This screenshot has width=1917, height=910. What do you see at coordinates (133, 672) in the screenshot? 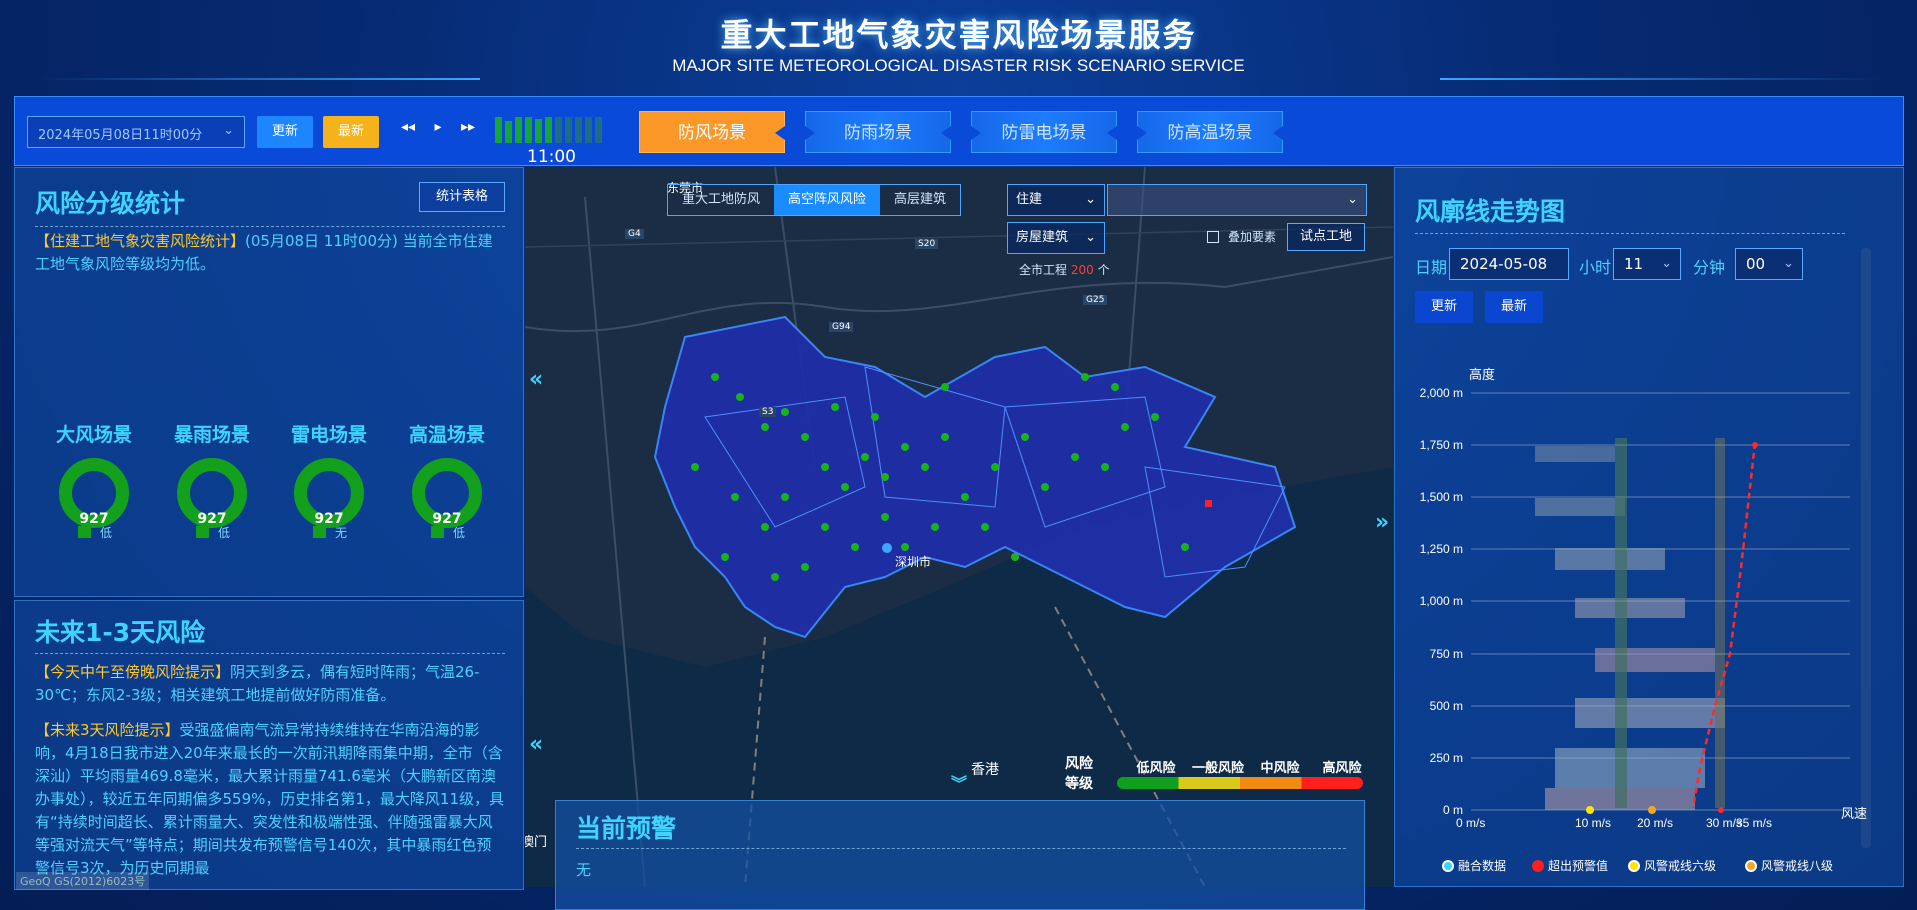
I see `future-risk-today-tag: 【今天中午至傍晚风险提示】` at bounding box center [133, 672].